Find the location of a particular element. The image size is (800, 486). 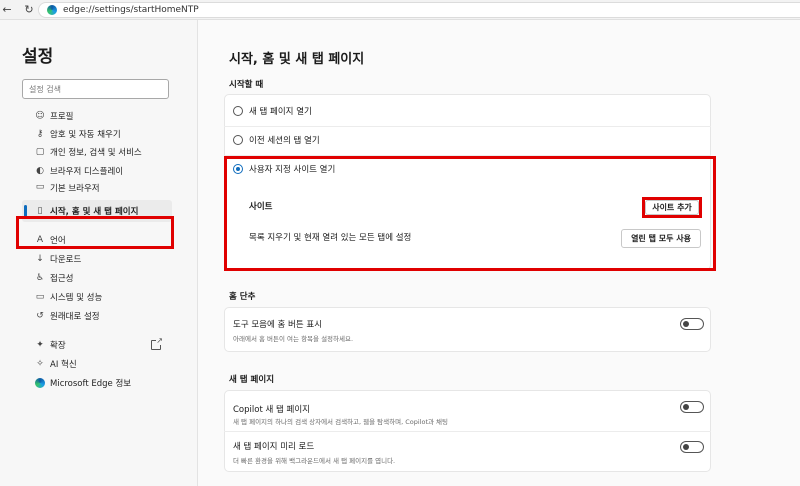

sidebar-item-appearance: ◐ 브라우저 디스플레이 is located at coordinates (79, 171).